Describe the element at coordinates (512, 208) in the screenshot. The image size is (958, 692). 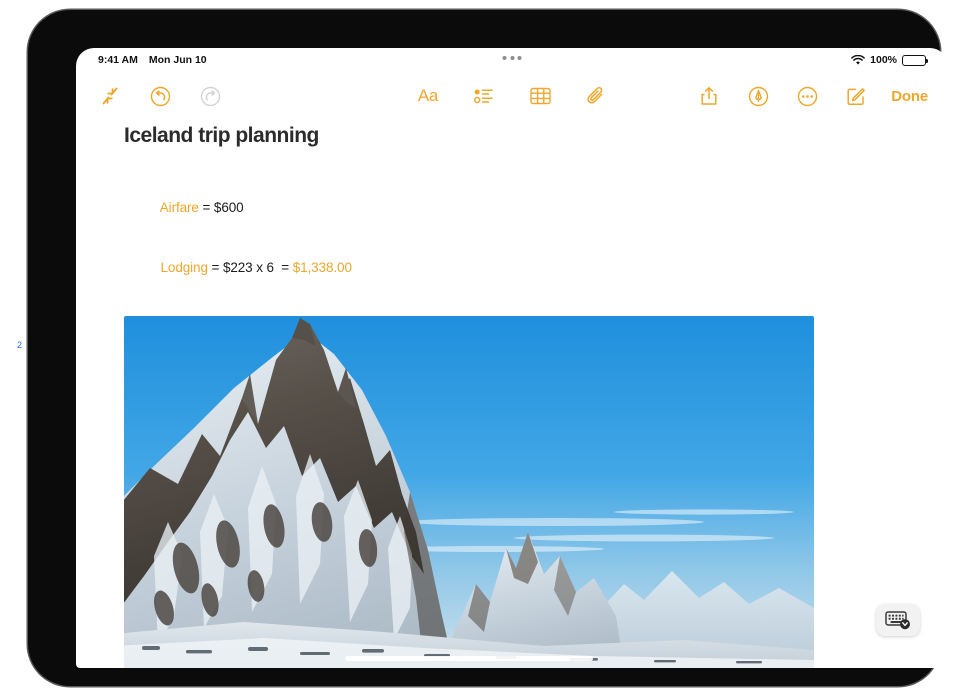
I see `calc-line-airfare: Airfare = $600` at that location.